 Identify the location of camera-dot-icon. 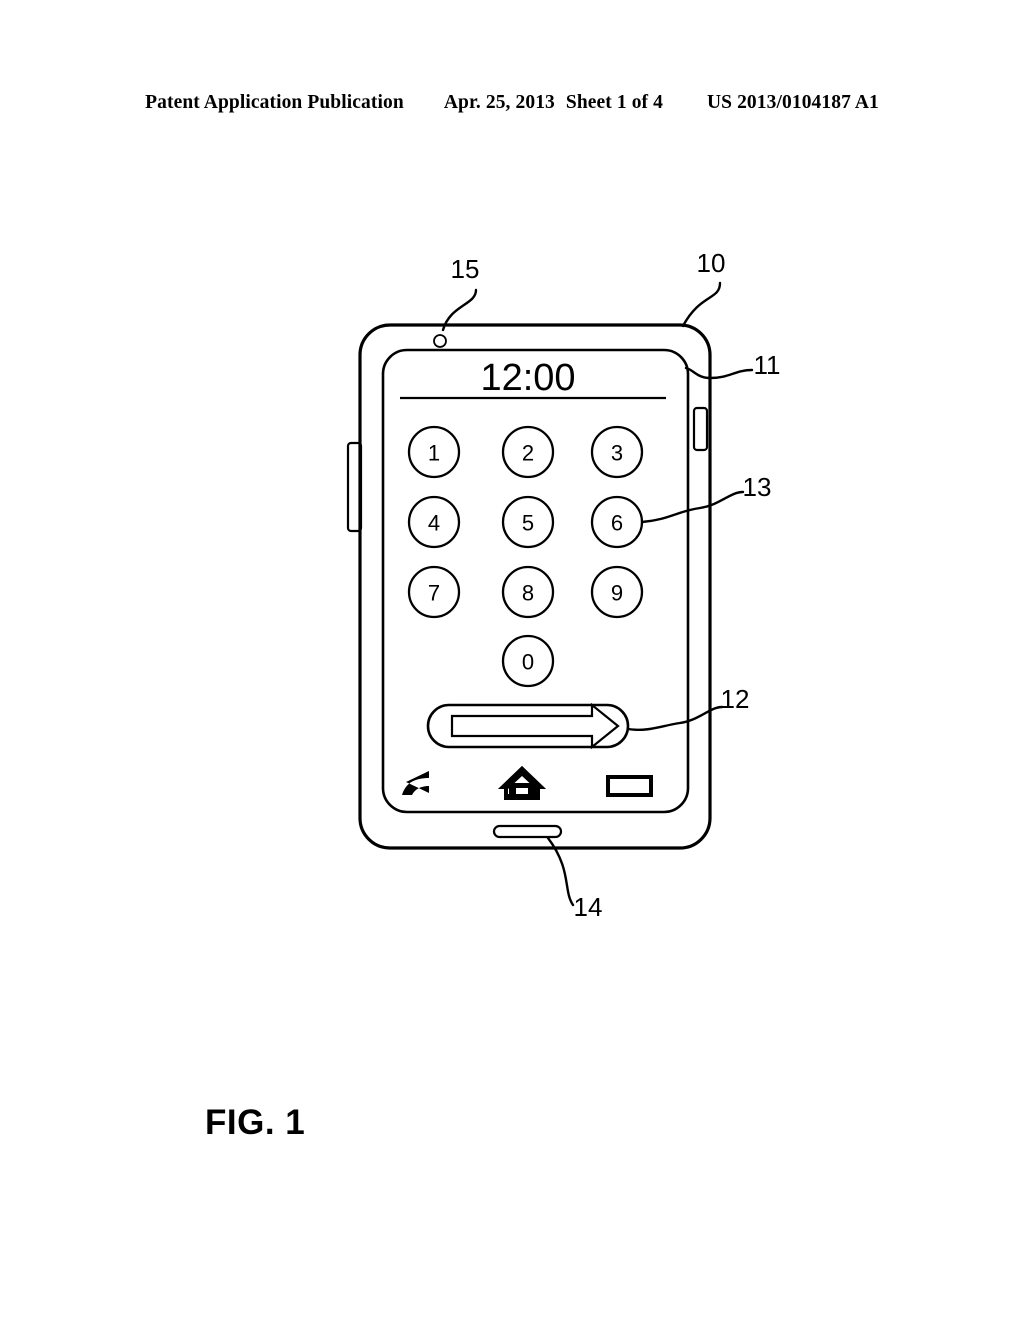
(440, 341).